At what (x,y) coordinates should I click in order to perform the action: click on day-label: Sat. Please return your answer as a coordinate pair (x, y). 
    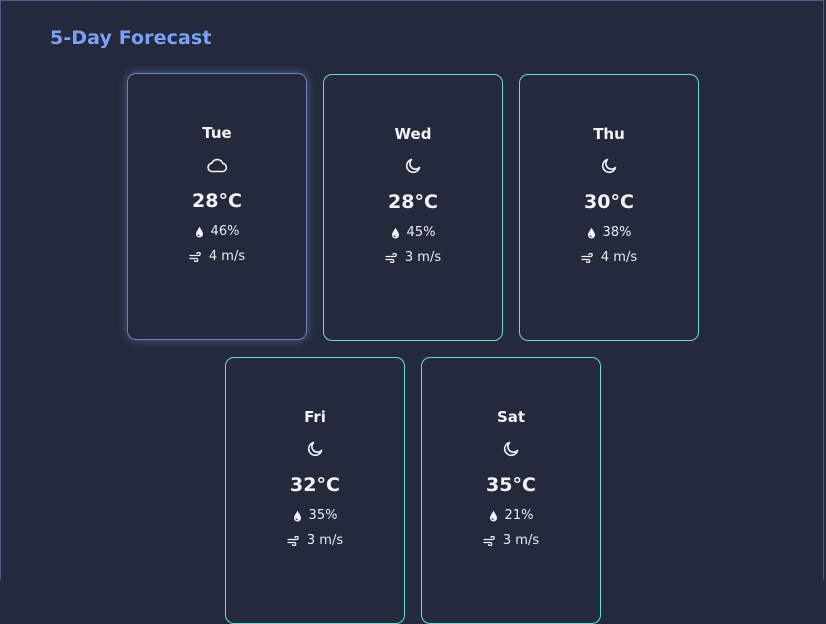
    Looking at the image, I should click on (511, 417).